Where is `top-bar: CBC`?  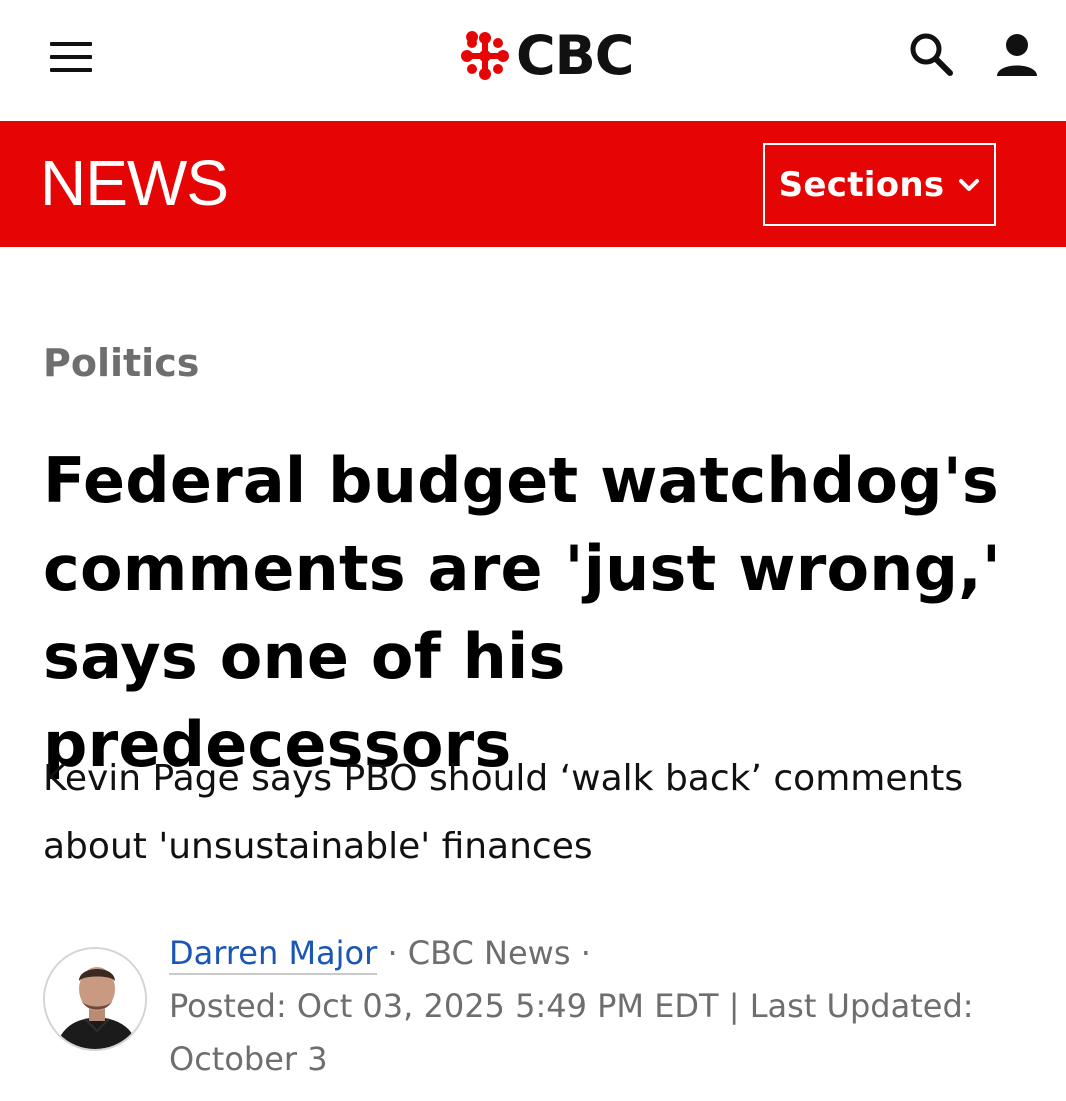 top-bar: CBC is located at coordinates (533, 60).